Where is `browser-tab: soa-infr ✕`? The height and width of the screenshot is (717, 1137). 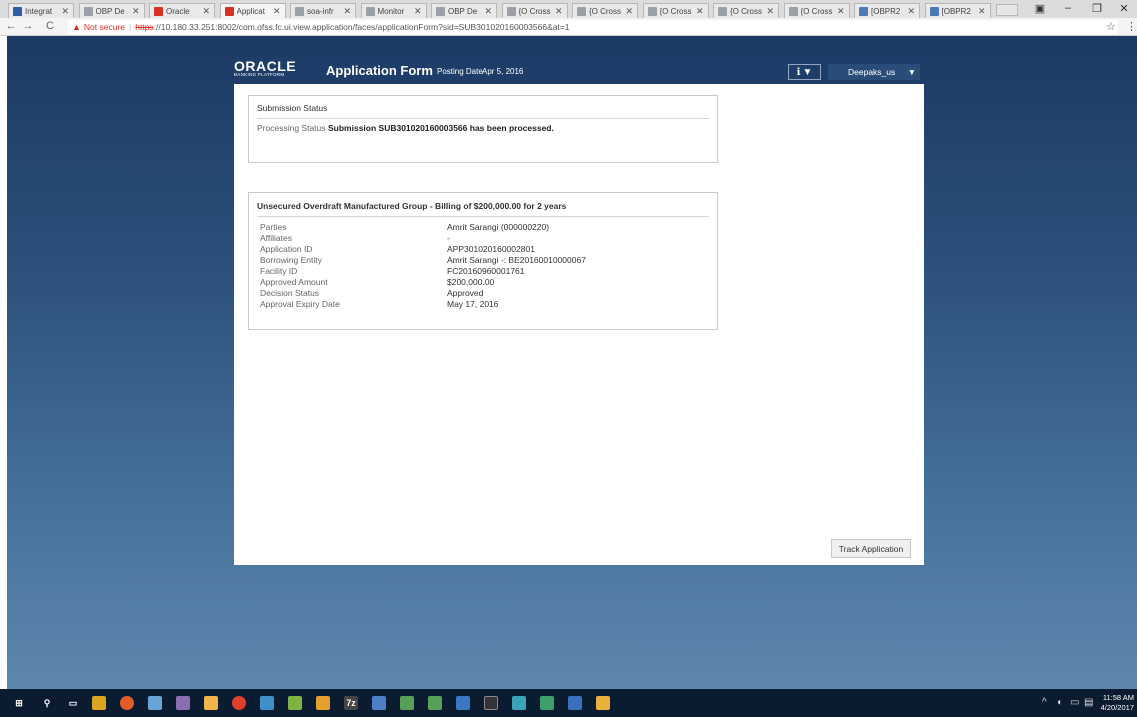 browser-tab: soa-infr ✕ is located at coordinates (323, 10).